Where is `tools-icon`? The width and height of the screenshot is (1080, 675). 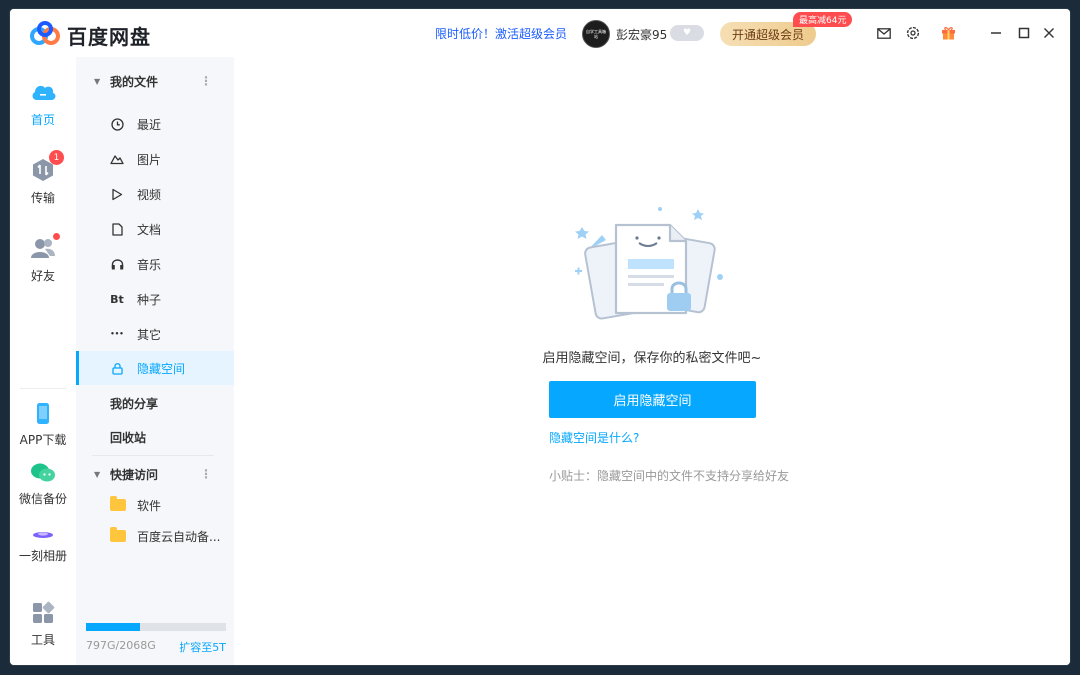 tools-icon is located at coordinates (43, 613).